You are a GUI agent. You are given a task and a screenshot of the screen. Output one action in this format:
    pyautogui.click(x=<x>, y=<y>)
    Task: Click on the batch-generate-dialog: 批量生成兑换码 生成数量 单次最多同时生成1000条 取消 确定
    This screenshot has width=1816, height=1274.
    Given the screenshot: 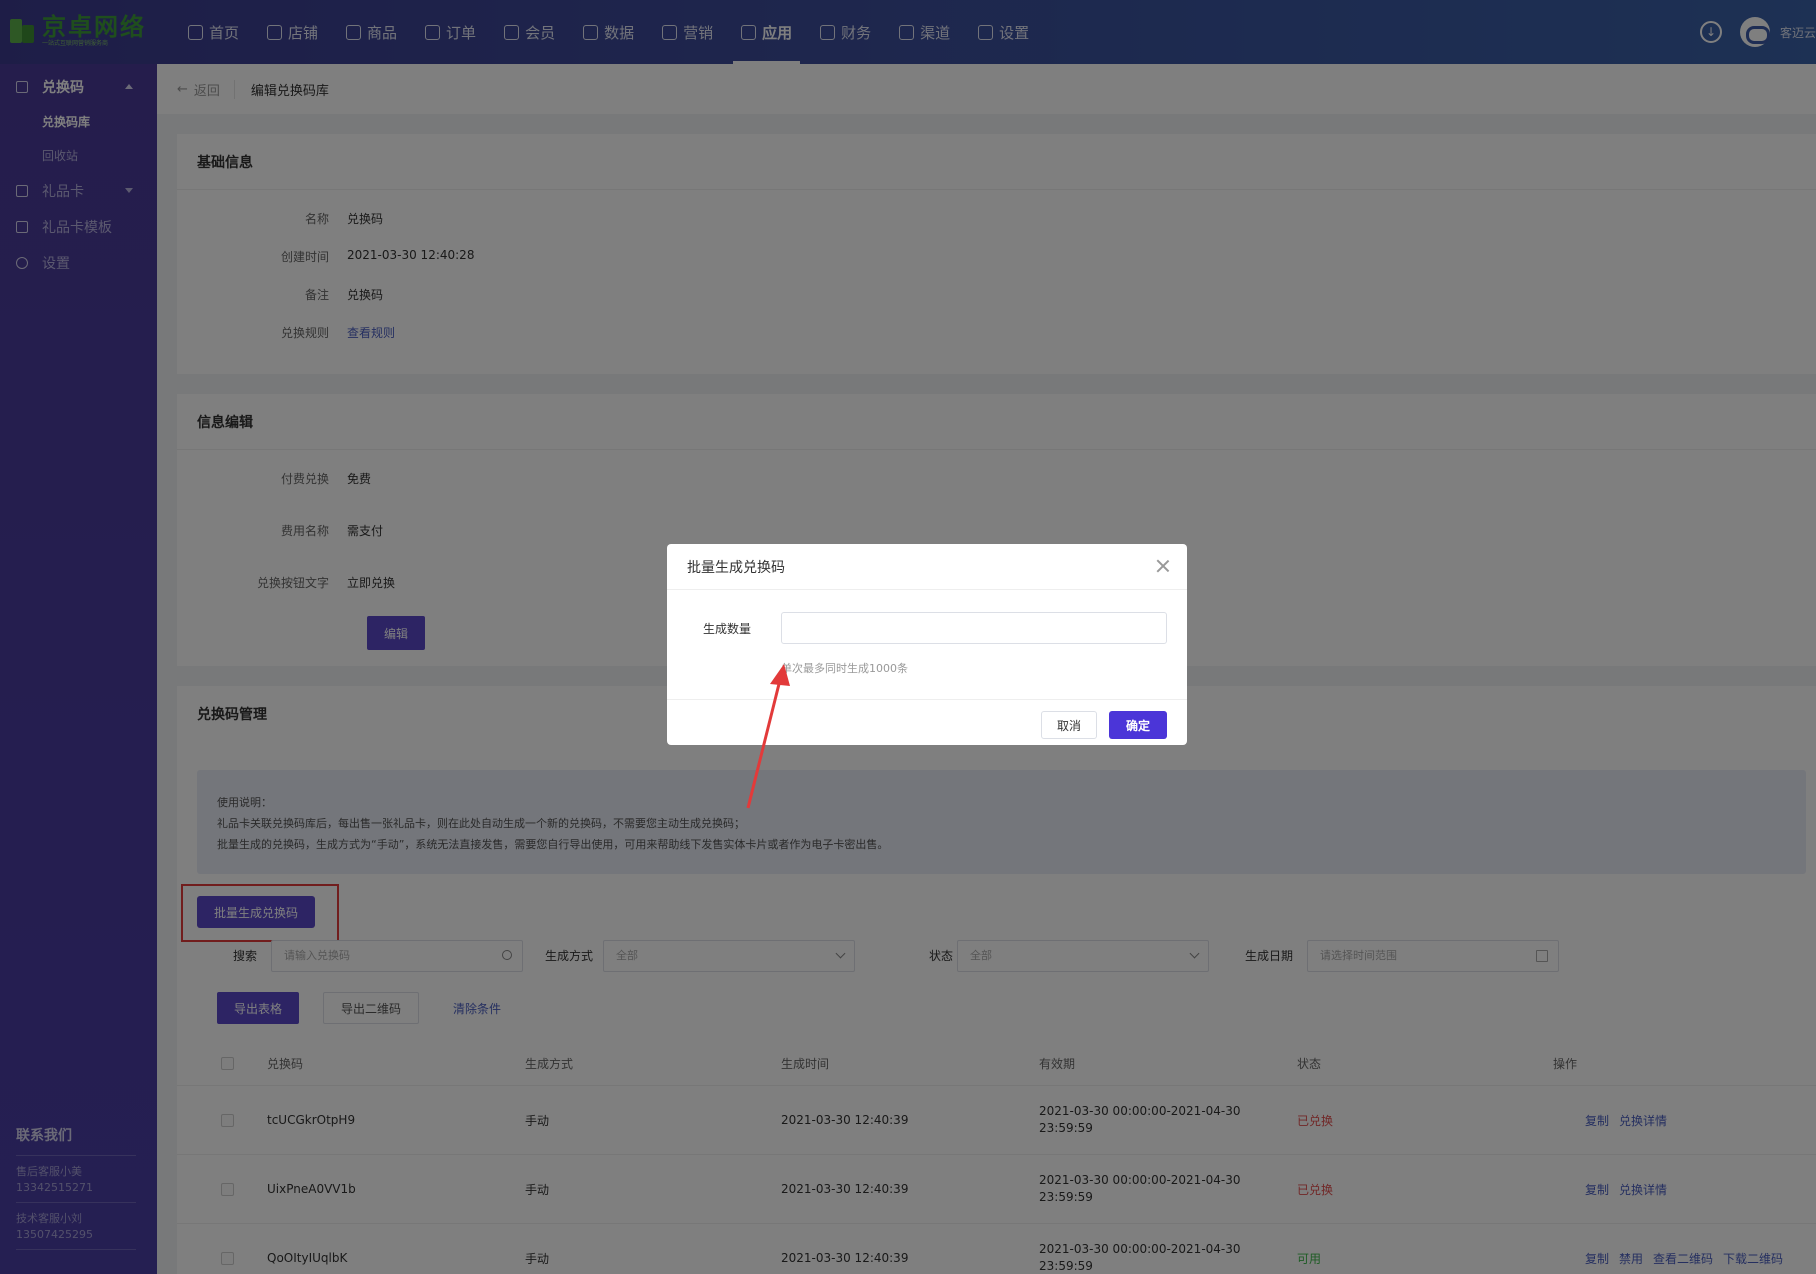 What is the action you would take?
    pyautogui.click(x=927, y=644)
    